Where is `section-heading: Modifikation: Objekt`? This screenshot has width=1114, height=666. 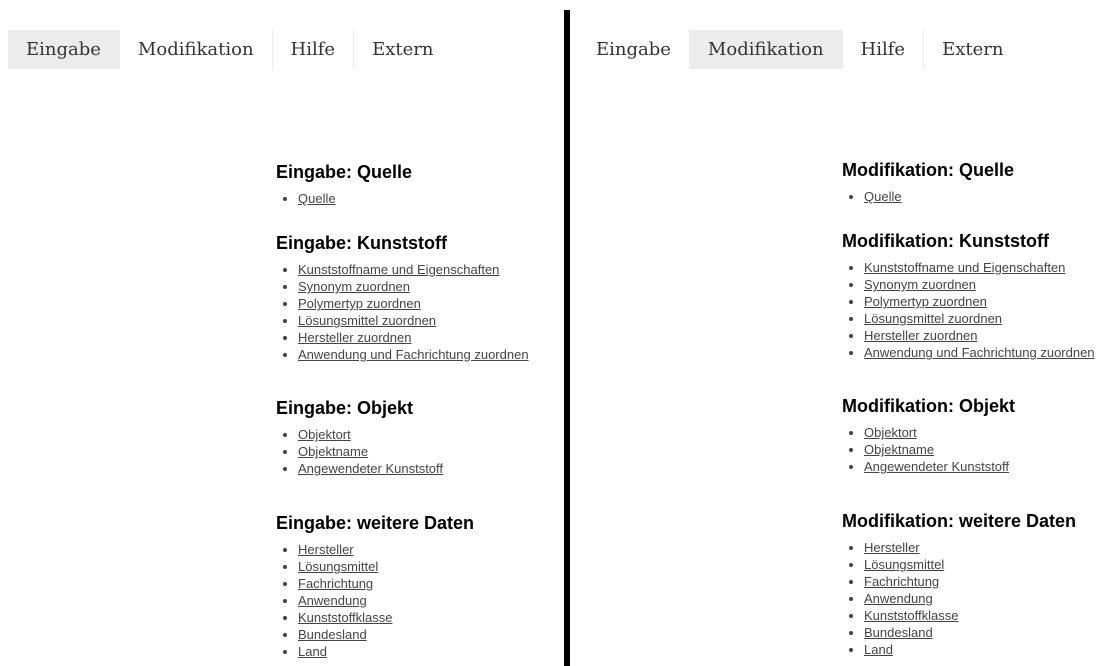 section-heading: Modifikation: Objekt is located at coordinates (928, 406).